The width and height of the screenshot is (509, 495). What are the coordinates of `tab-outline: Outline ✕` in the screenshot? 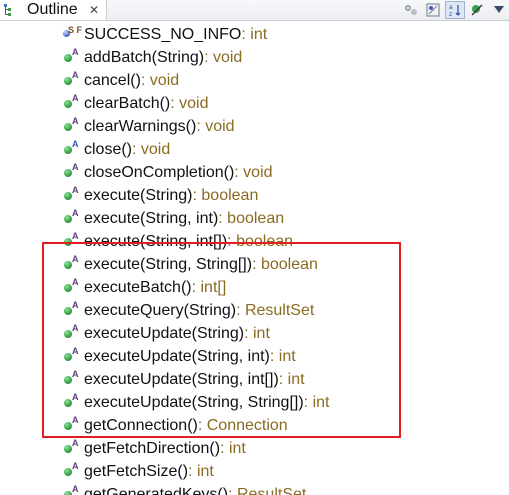 It's located at (53, 10).